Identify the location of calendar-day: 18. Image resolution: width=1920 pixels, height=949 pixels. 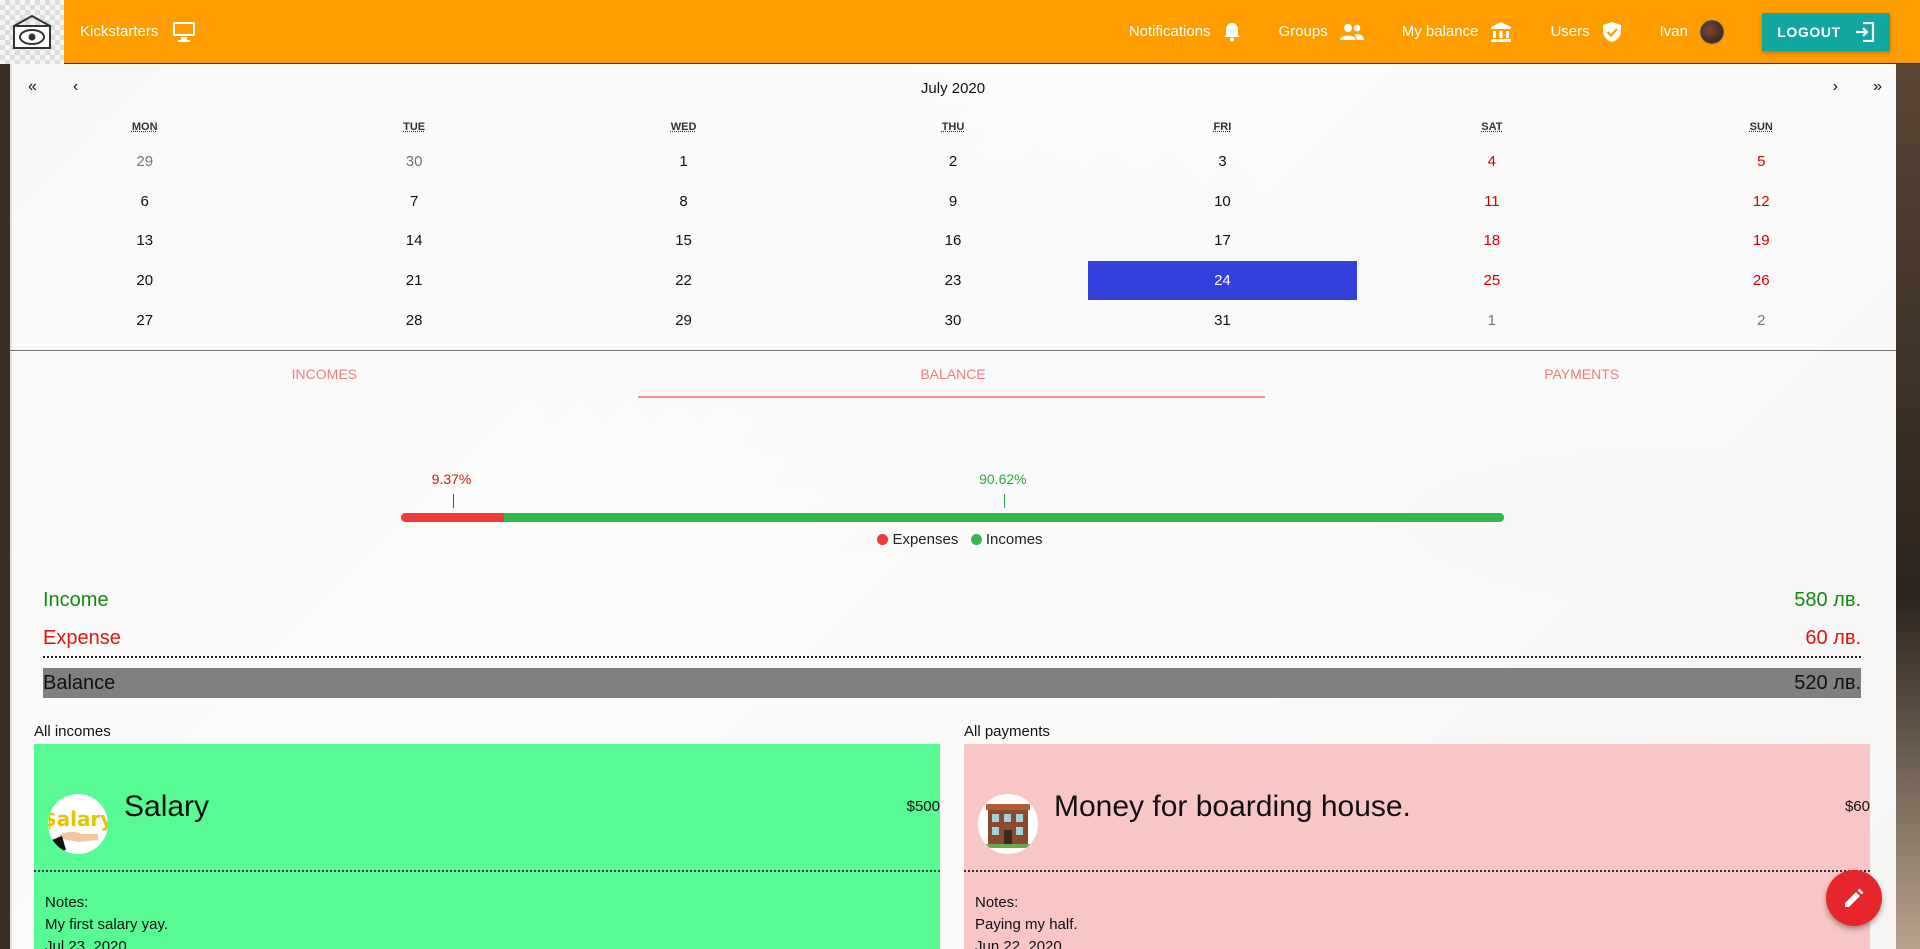
(1491, 241).